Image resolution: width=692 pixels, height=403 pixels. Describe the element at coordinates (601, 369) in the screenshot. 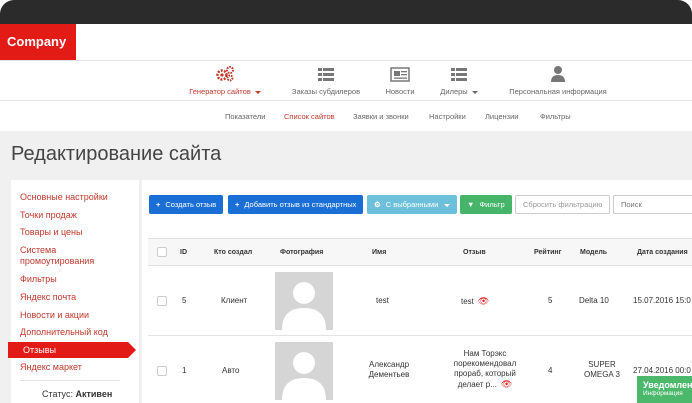

I see `cell-model: SUPER OMEGA 3` at that location.